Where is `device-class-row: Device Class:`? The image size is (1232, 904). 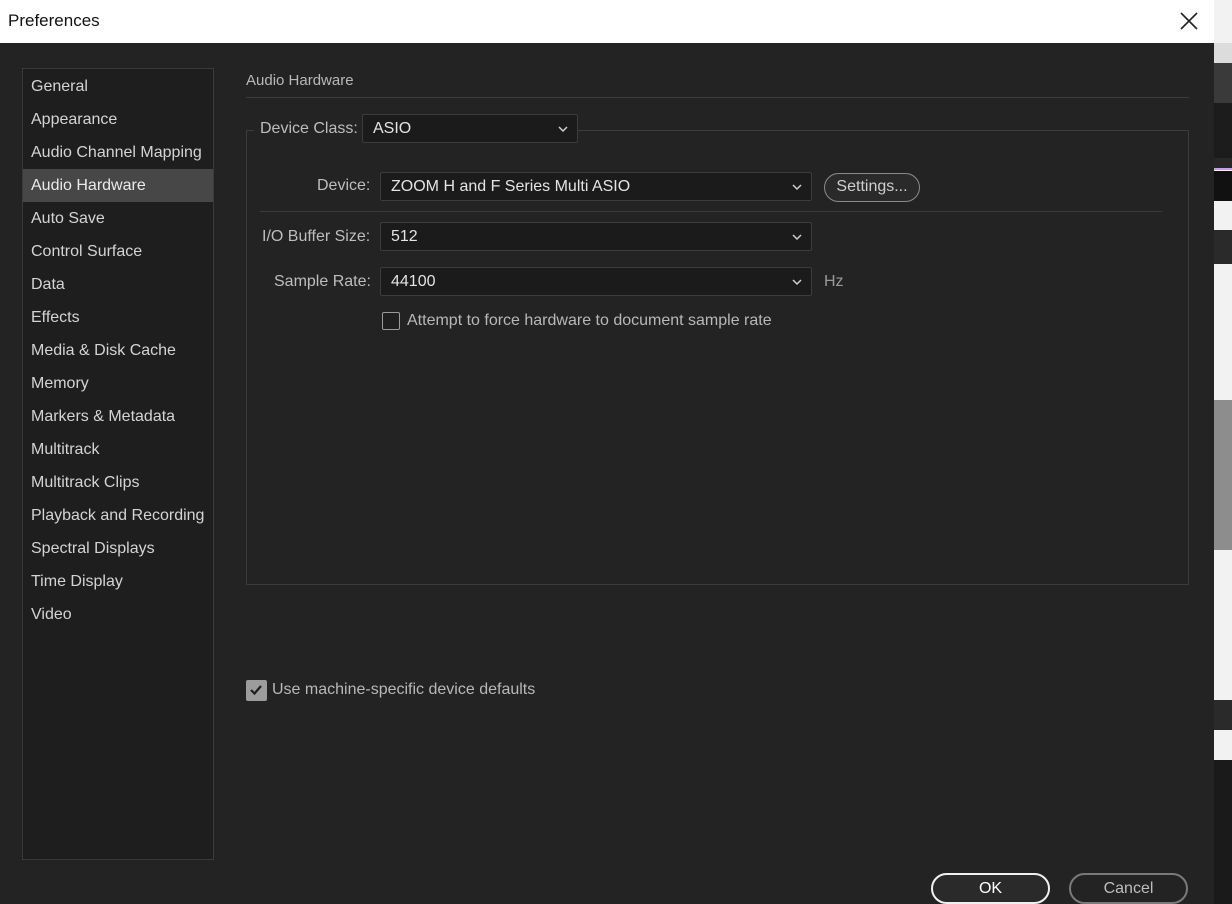 device-class-row: Device Class: is located at coordinates (308, 129).